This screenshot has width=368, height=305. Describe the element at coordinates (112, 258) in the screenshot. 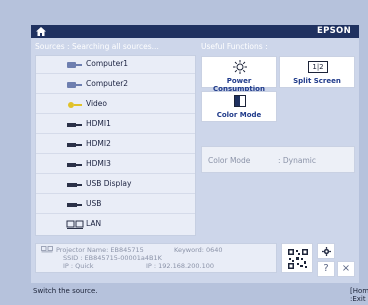

I see `ssid: SSID : EB845715-00001a4B1K` at that location.